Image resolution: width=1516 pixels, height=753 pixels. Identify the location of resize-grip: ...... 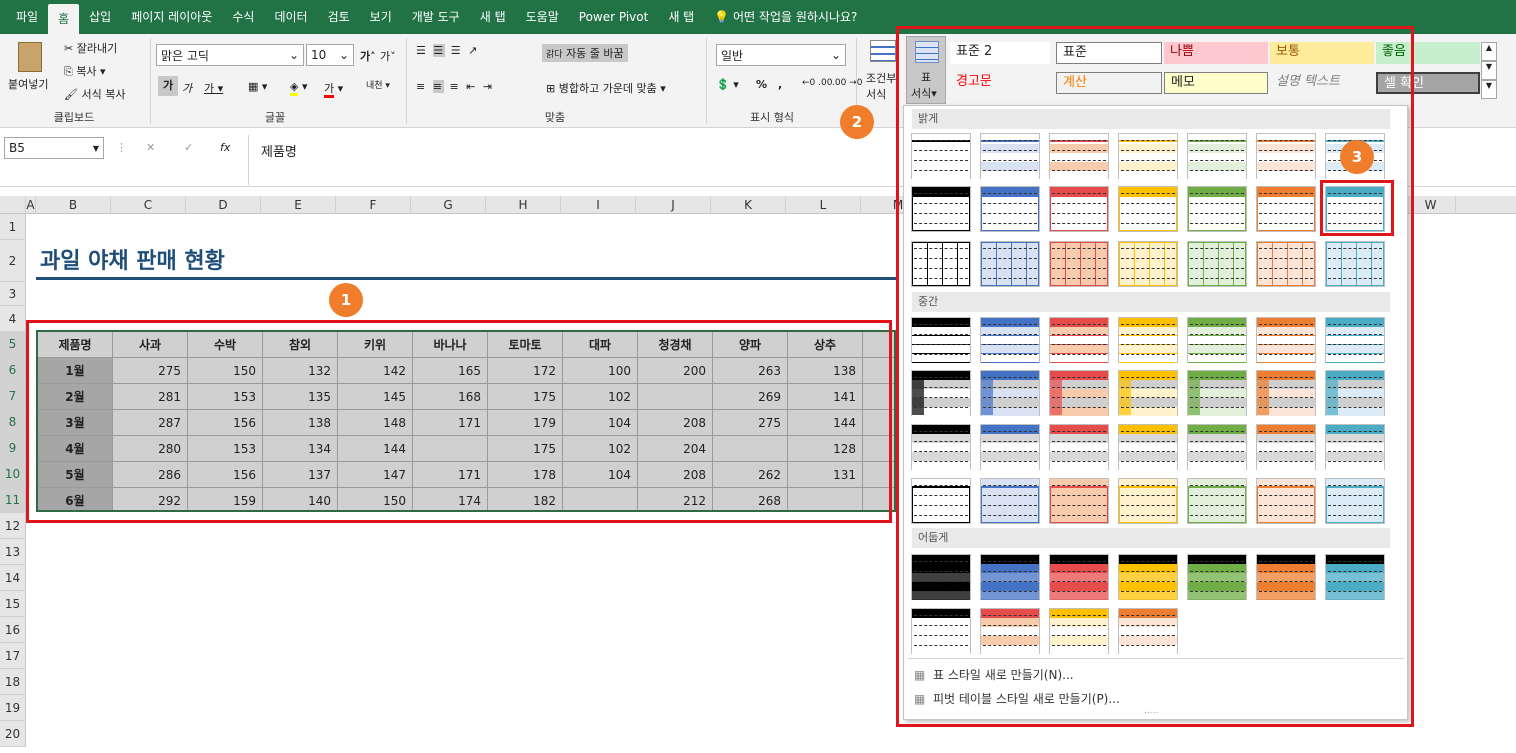
(1151, 711).